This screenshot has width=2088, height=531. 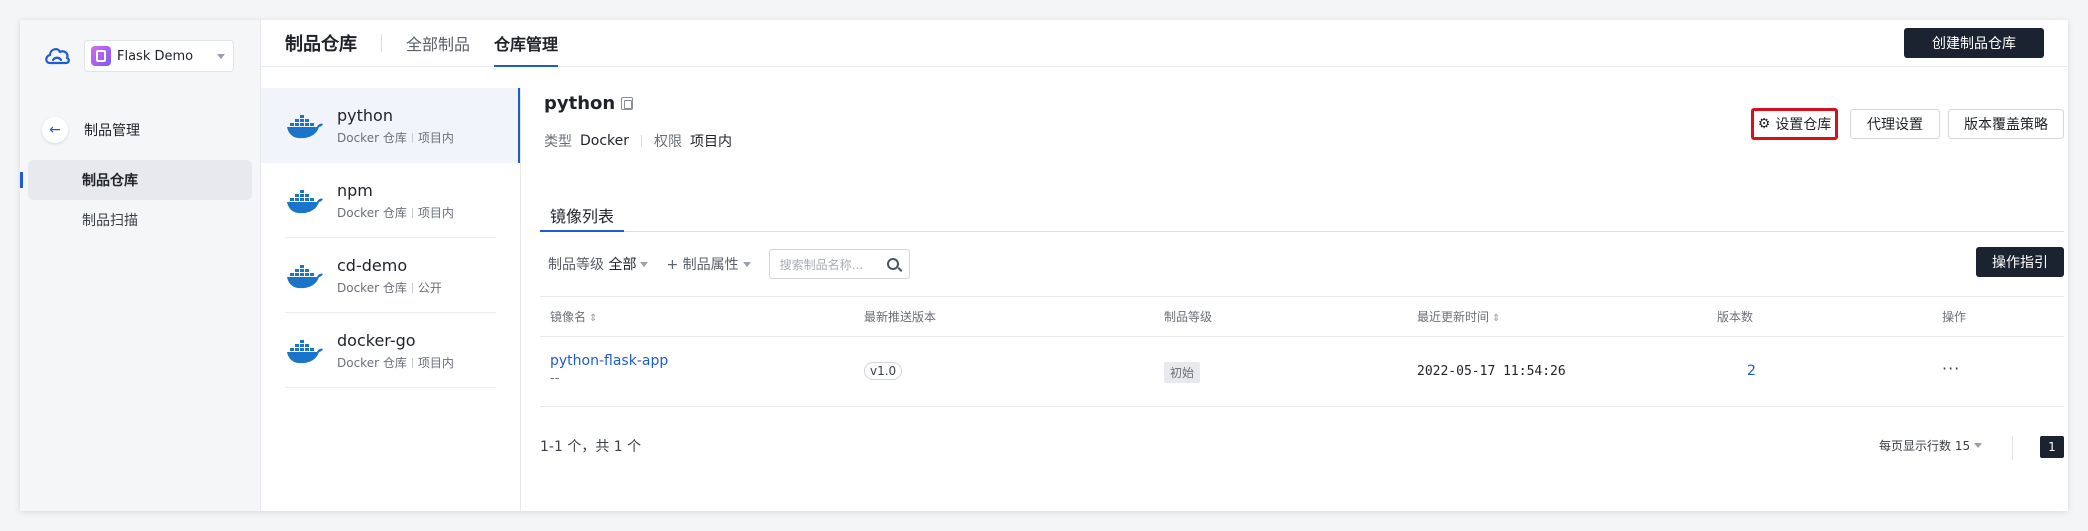 What do you see at coordinates (1764, 124) in the screenshot?
I see `gear-icon: ⚙` at bounding box center [1764, 124].